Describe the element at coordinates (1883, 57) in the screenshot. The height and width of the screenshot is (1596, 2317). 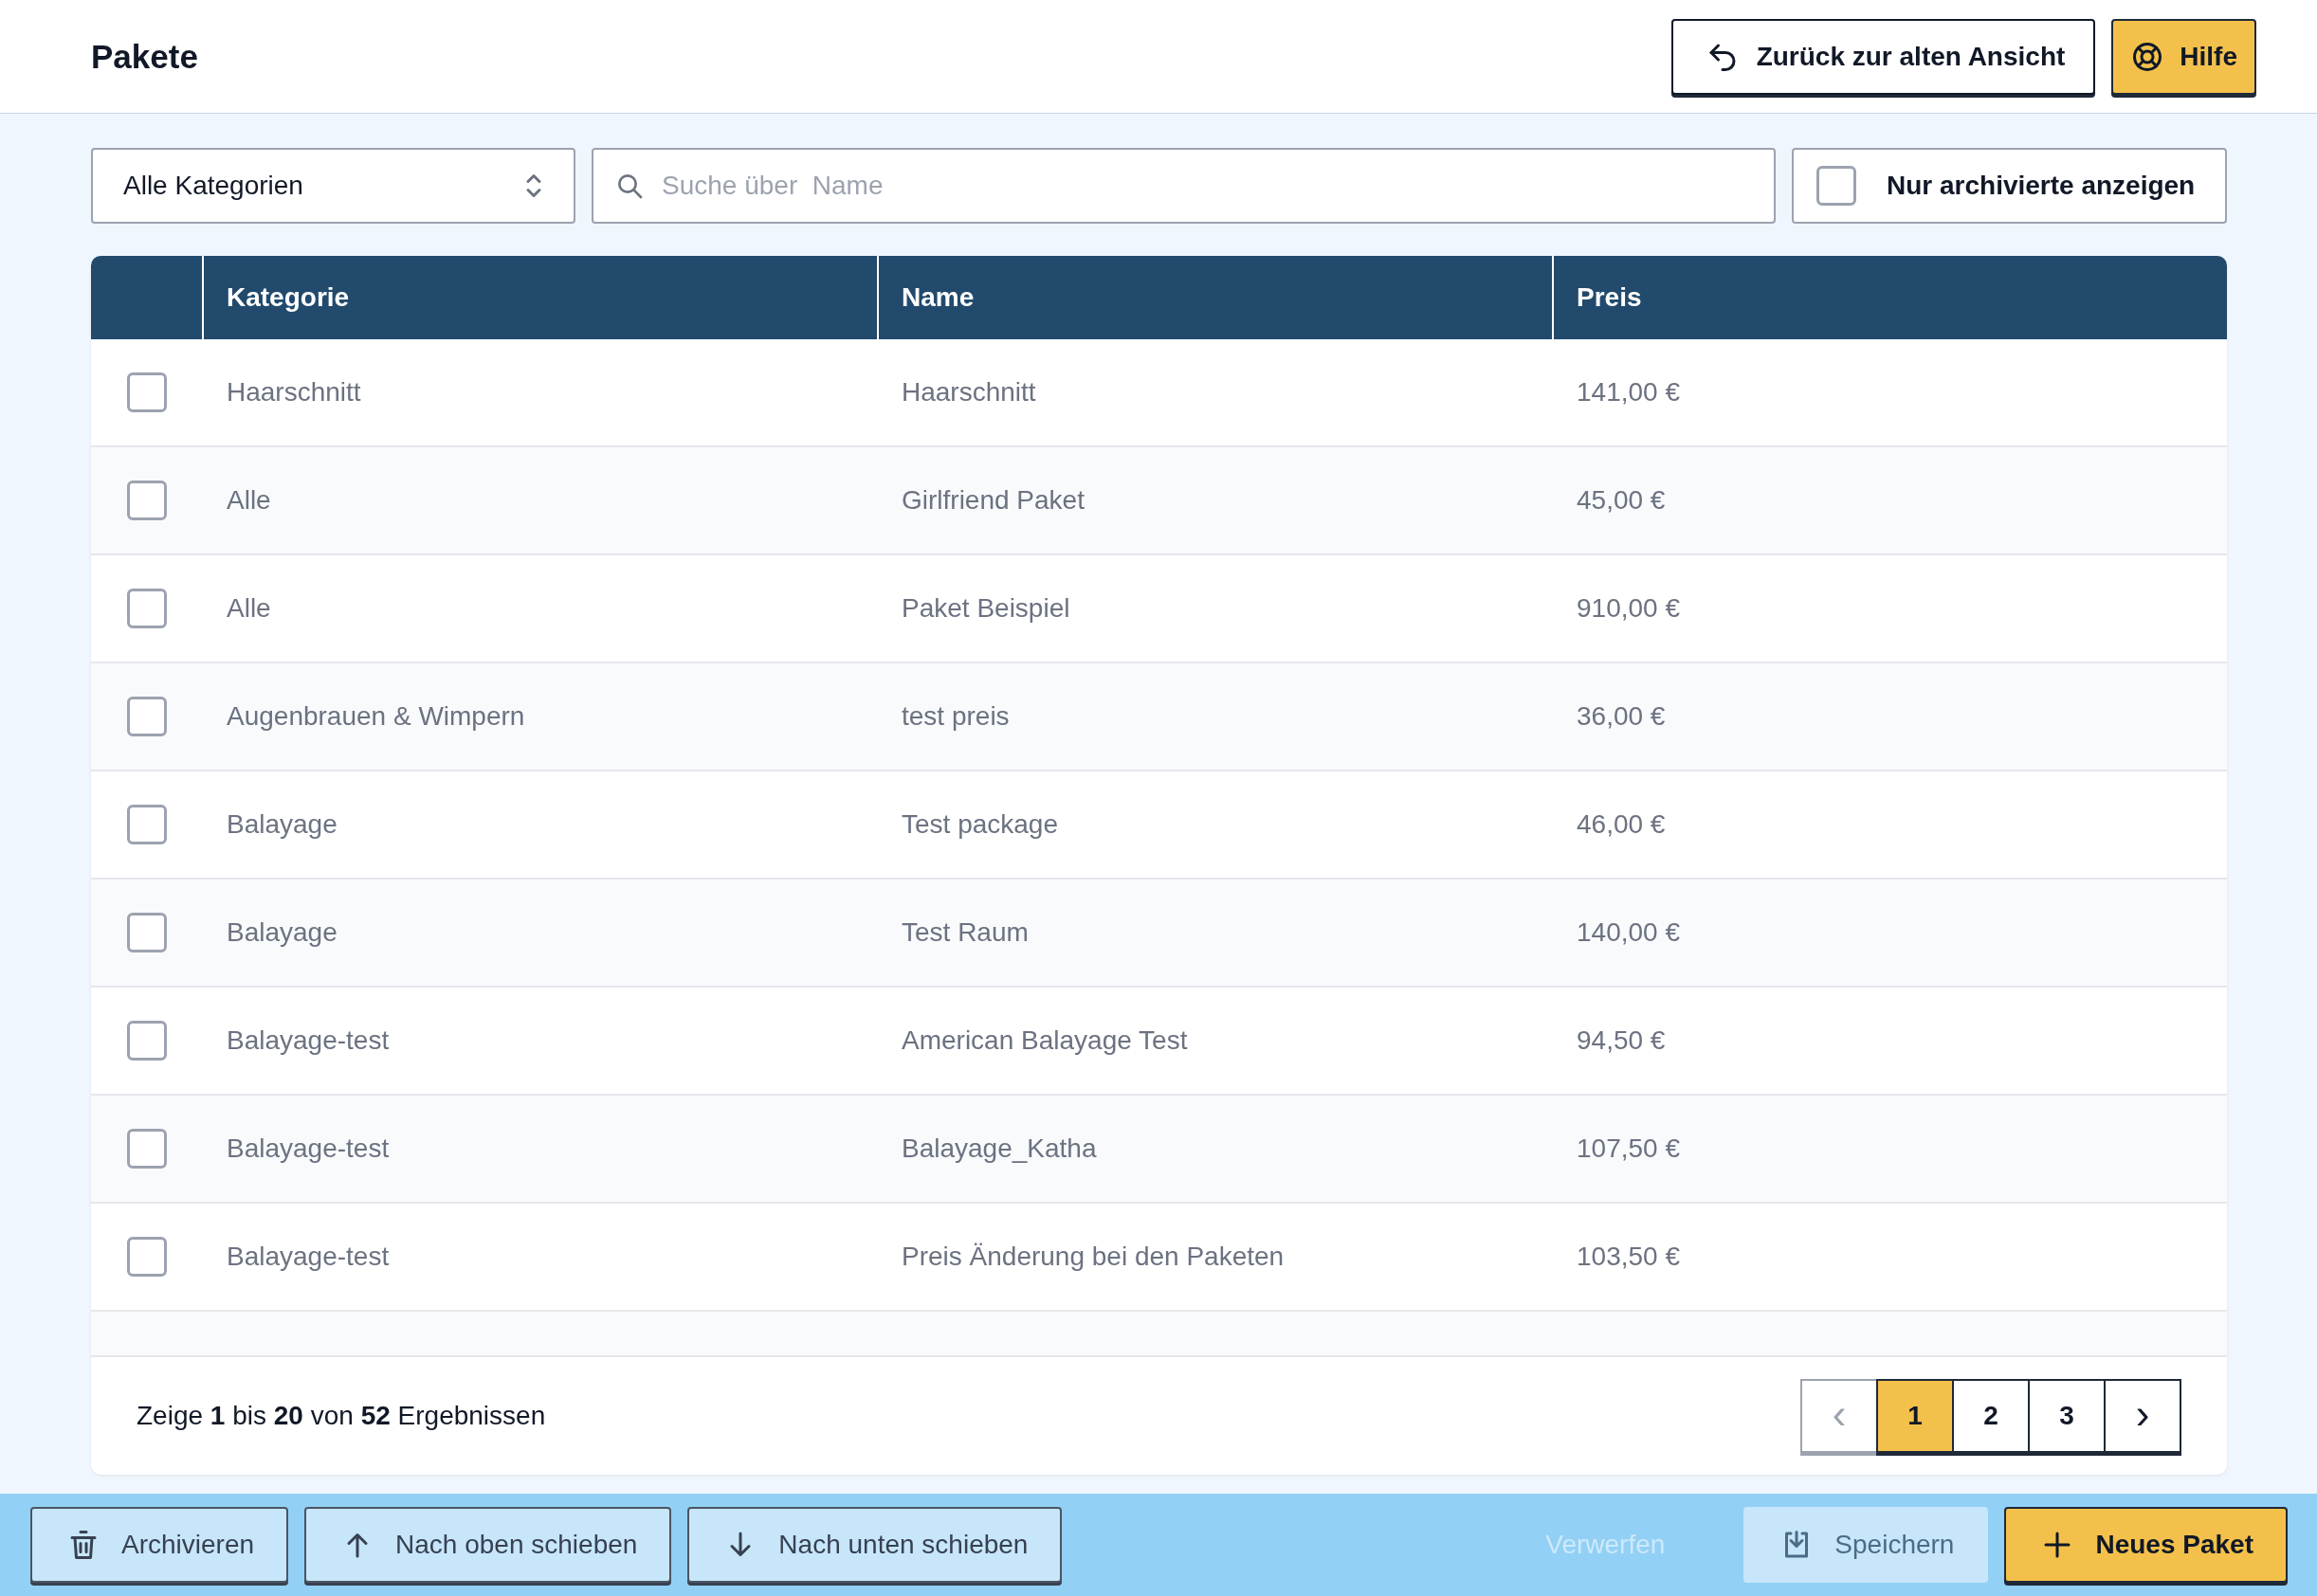
I see `back-button: Zurück zur alten Ansicht` at that location.